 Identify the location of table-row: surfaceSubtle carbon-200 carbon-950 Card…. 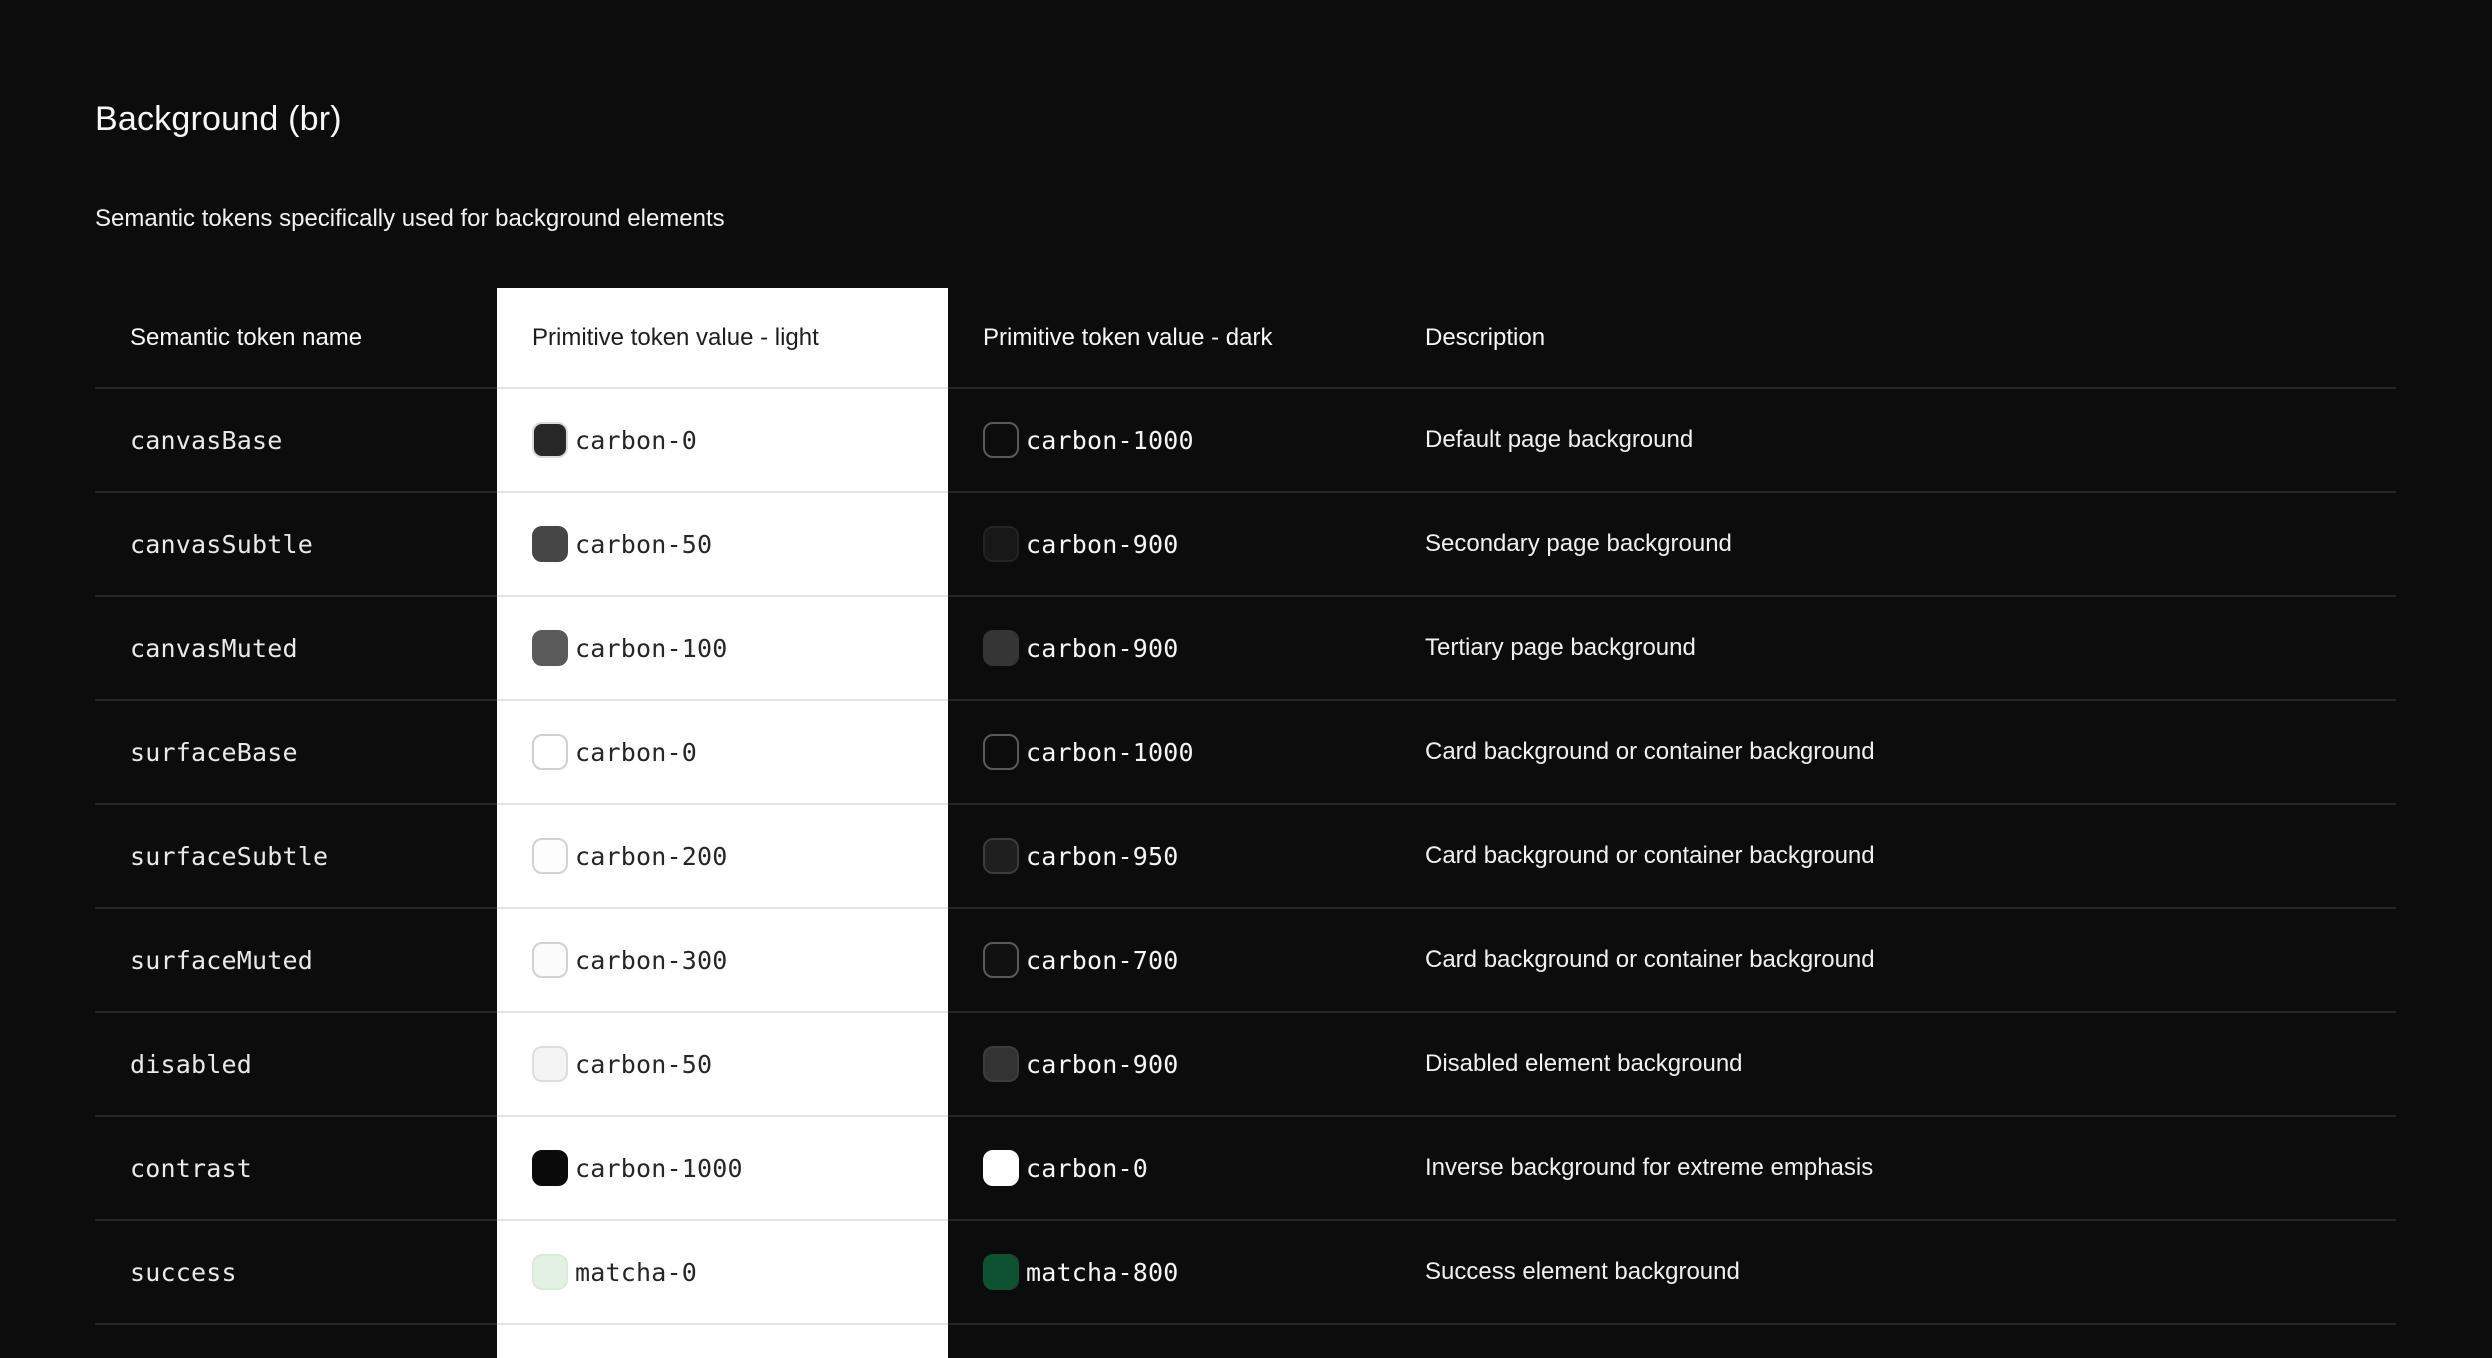
(1245, 857).